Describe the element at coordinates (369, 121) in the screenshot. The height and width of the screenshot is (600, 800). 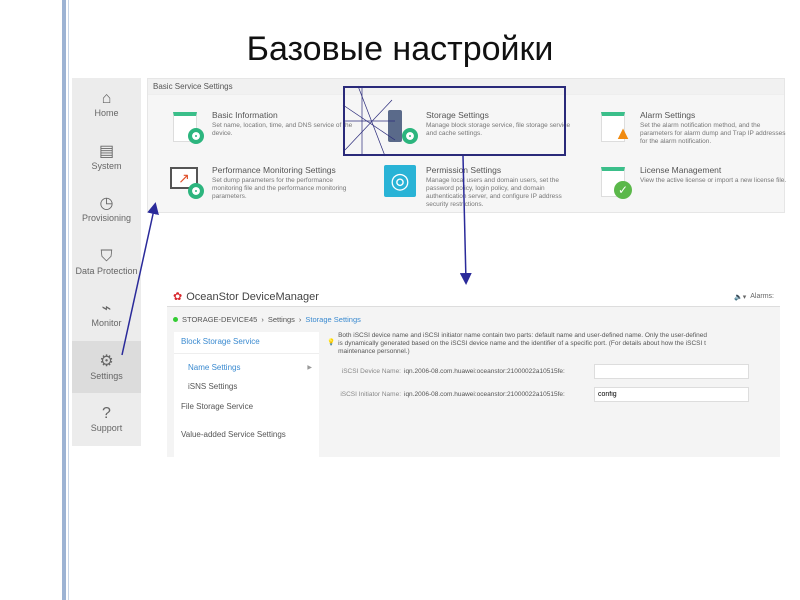
I see `click-burst-icon` at that location.